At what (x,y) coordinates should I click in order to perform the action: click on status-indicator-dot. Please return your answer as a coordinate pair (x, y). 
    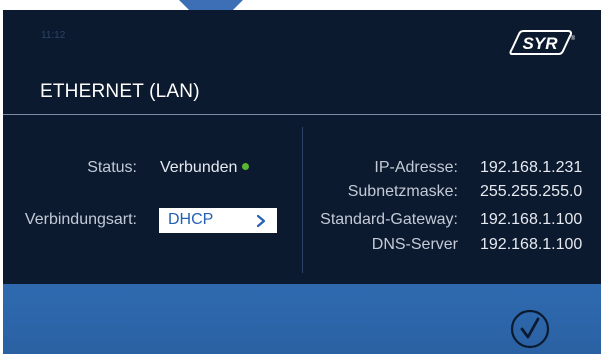
    Looking at the image, I should click on (246, 167).